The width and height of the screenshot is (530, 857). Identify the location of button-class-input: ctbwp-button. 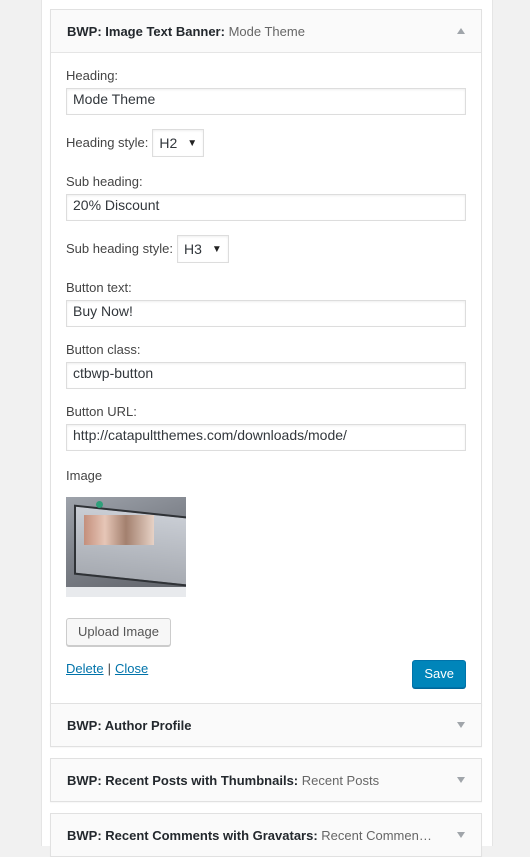
(266, 375).